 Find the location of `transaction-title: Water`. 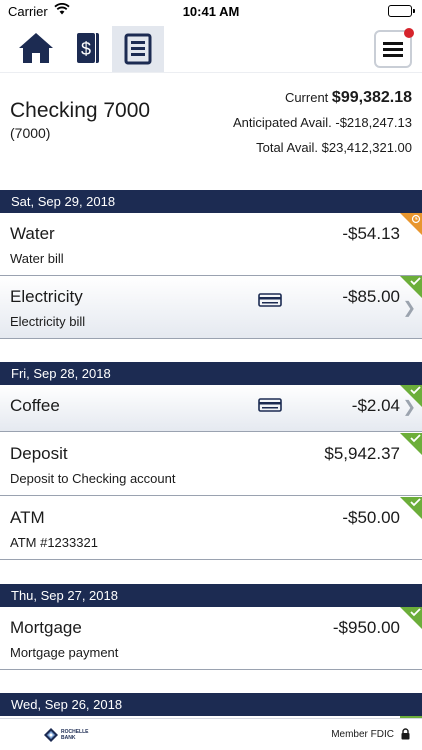

transaction-title: Water is located at coordinates (32, 233).